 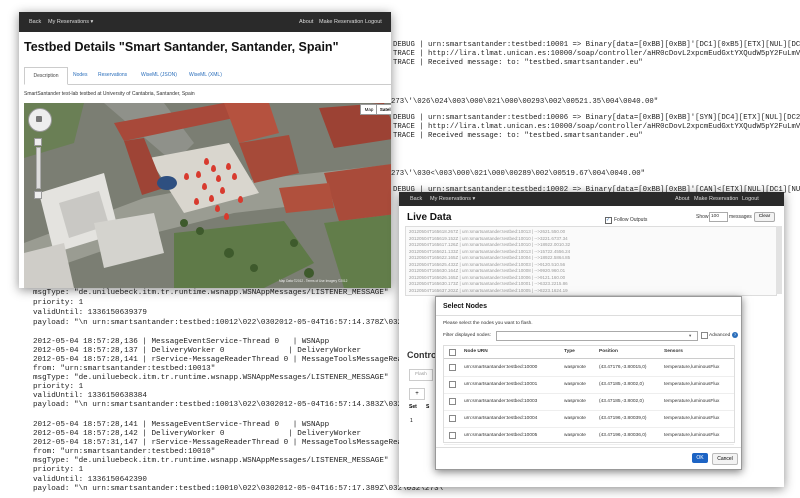 I want to click on cell-position: (43.47196,-3.80036,0), so click(x=623, y=435).